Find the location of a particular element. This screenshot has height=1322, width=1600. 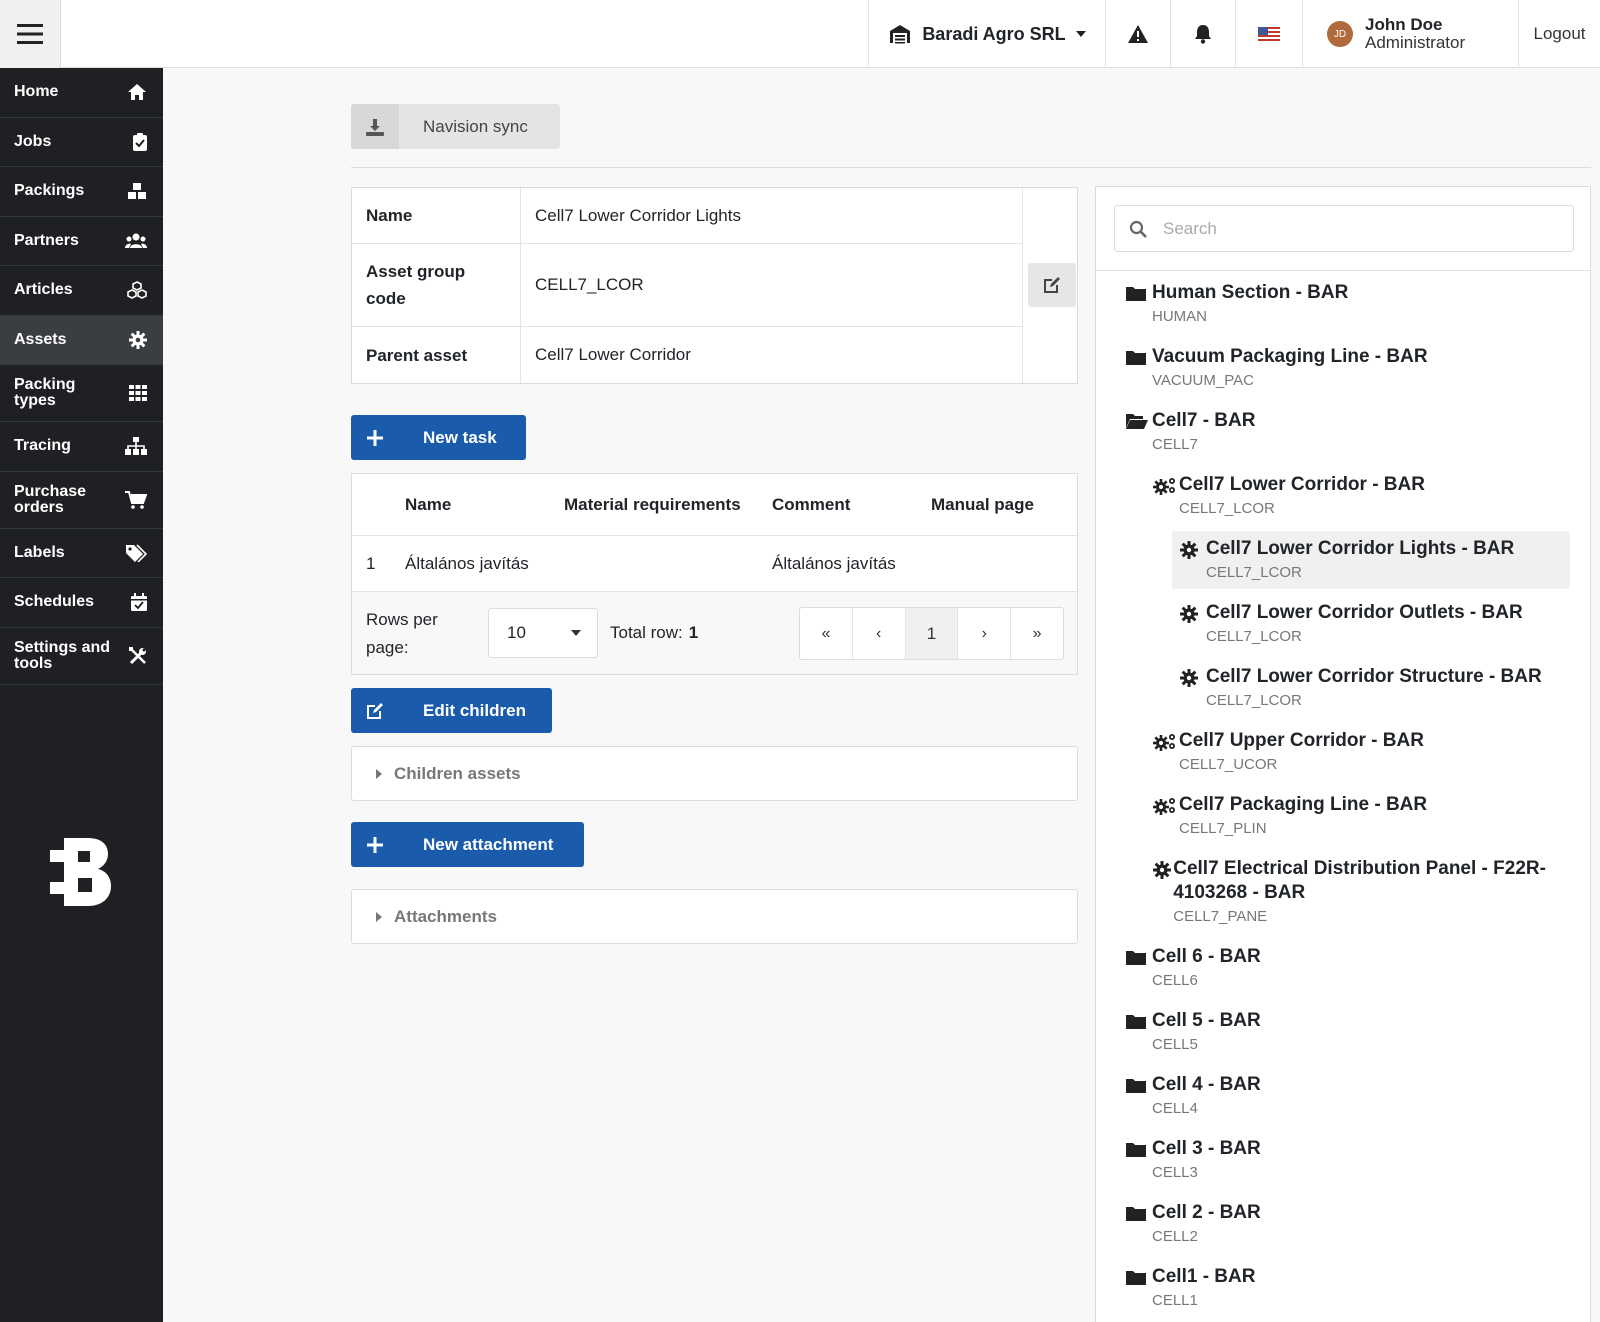

navision-sync-button: Navision sync is located at coordinates (455, 126).